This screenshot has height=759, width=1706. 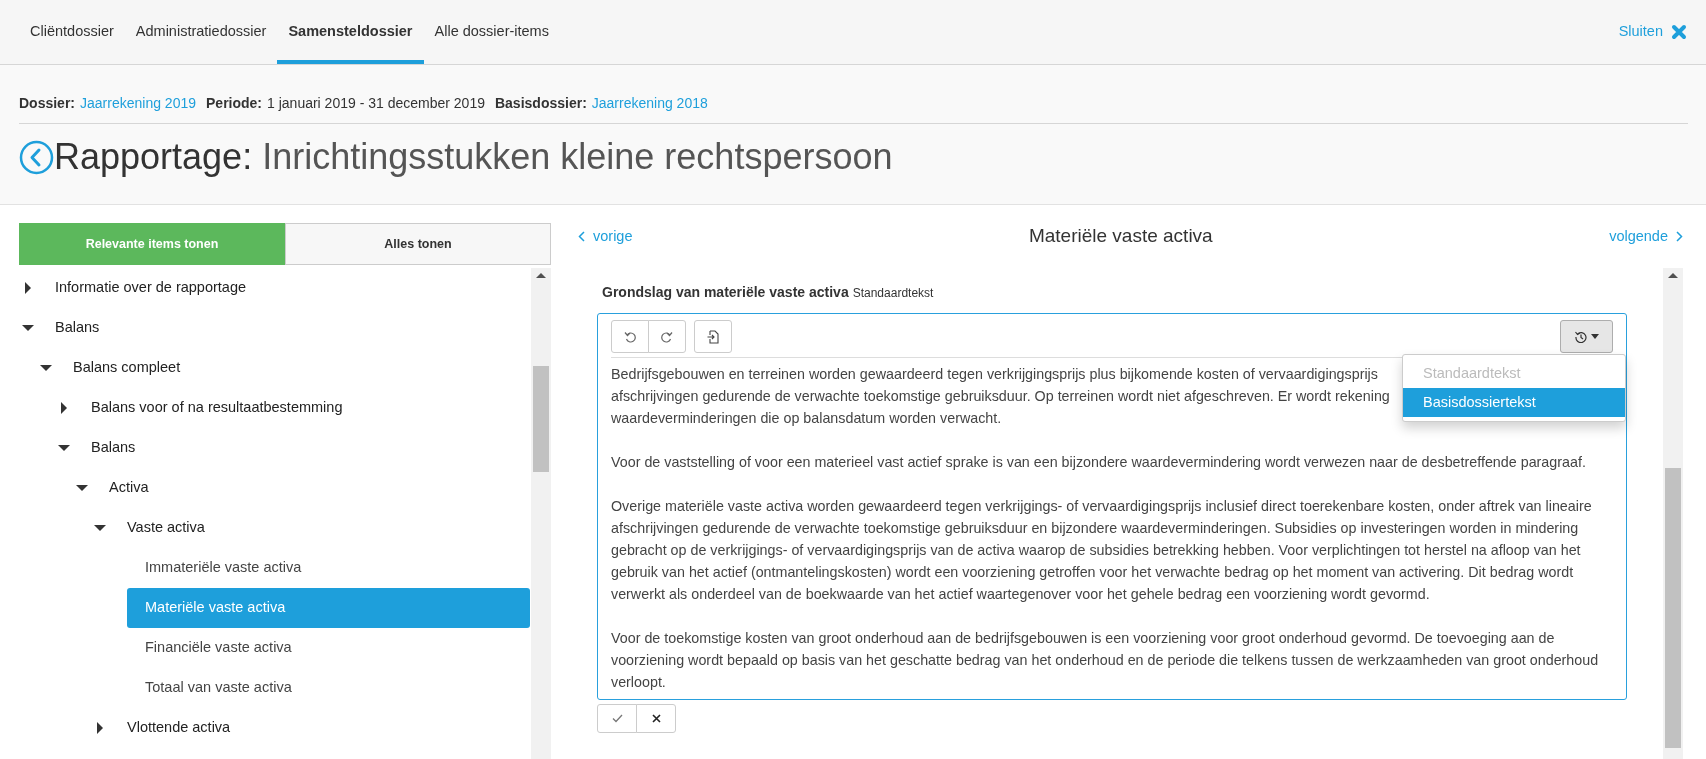 I want to click on nav-tab: Cliëntdossier, so click(x=72, y=32).